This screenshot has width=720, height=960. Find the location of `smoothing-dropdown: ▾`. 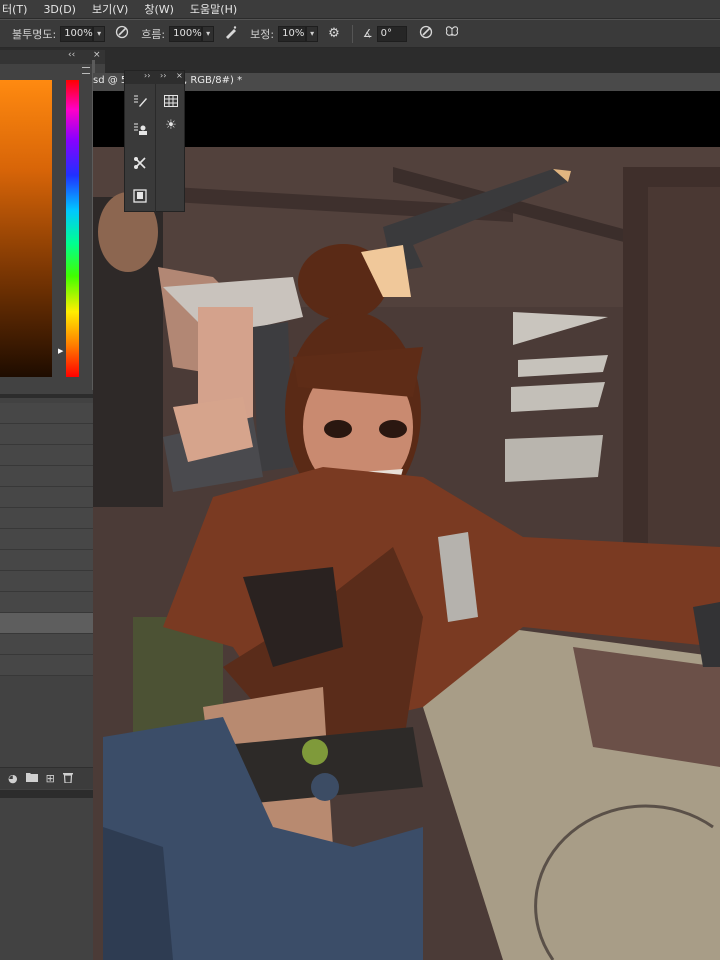

smoothing-dropdown: ▾ is located at coordinates (312, 33).